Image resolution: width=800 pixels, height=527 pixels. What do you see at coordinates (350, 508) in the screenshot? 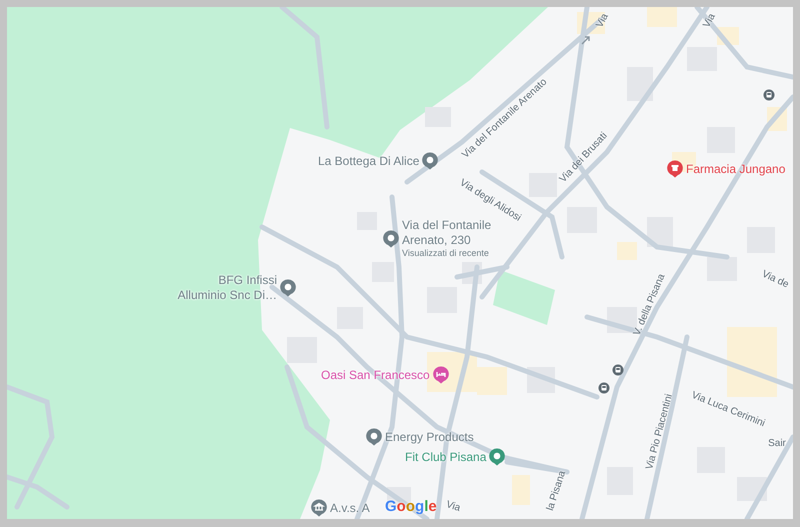
I see `place-label: A.v.s. A` at bounding box center [350, 508].